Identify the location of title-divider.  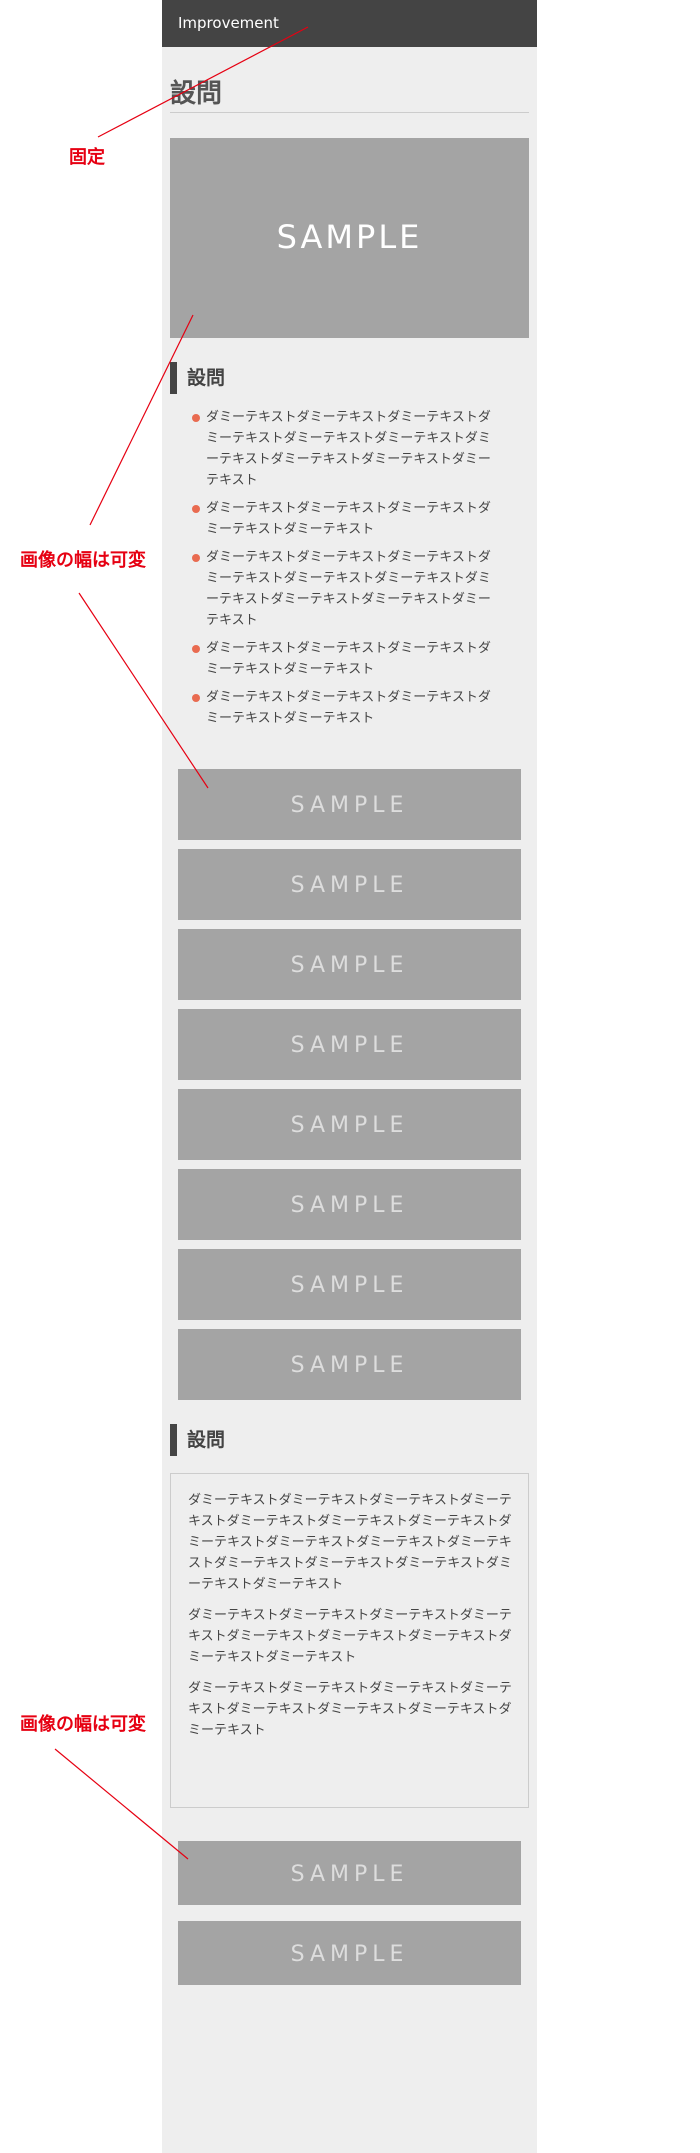
(349, 112).